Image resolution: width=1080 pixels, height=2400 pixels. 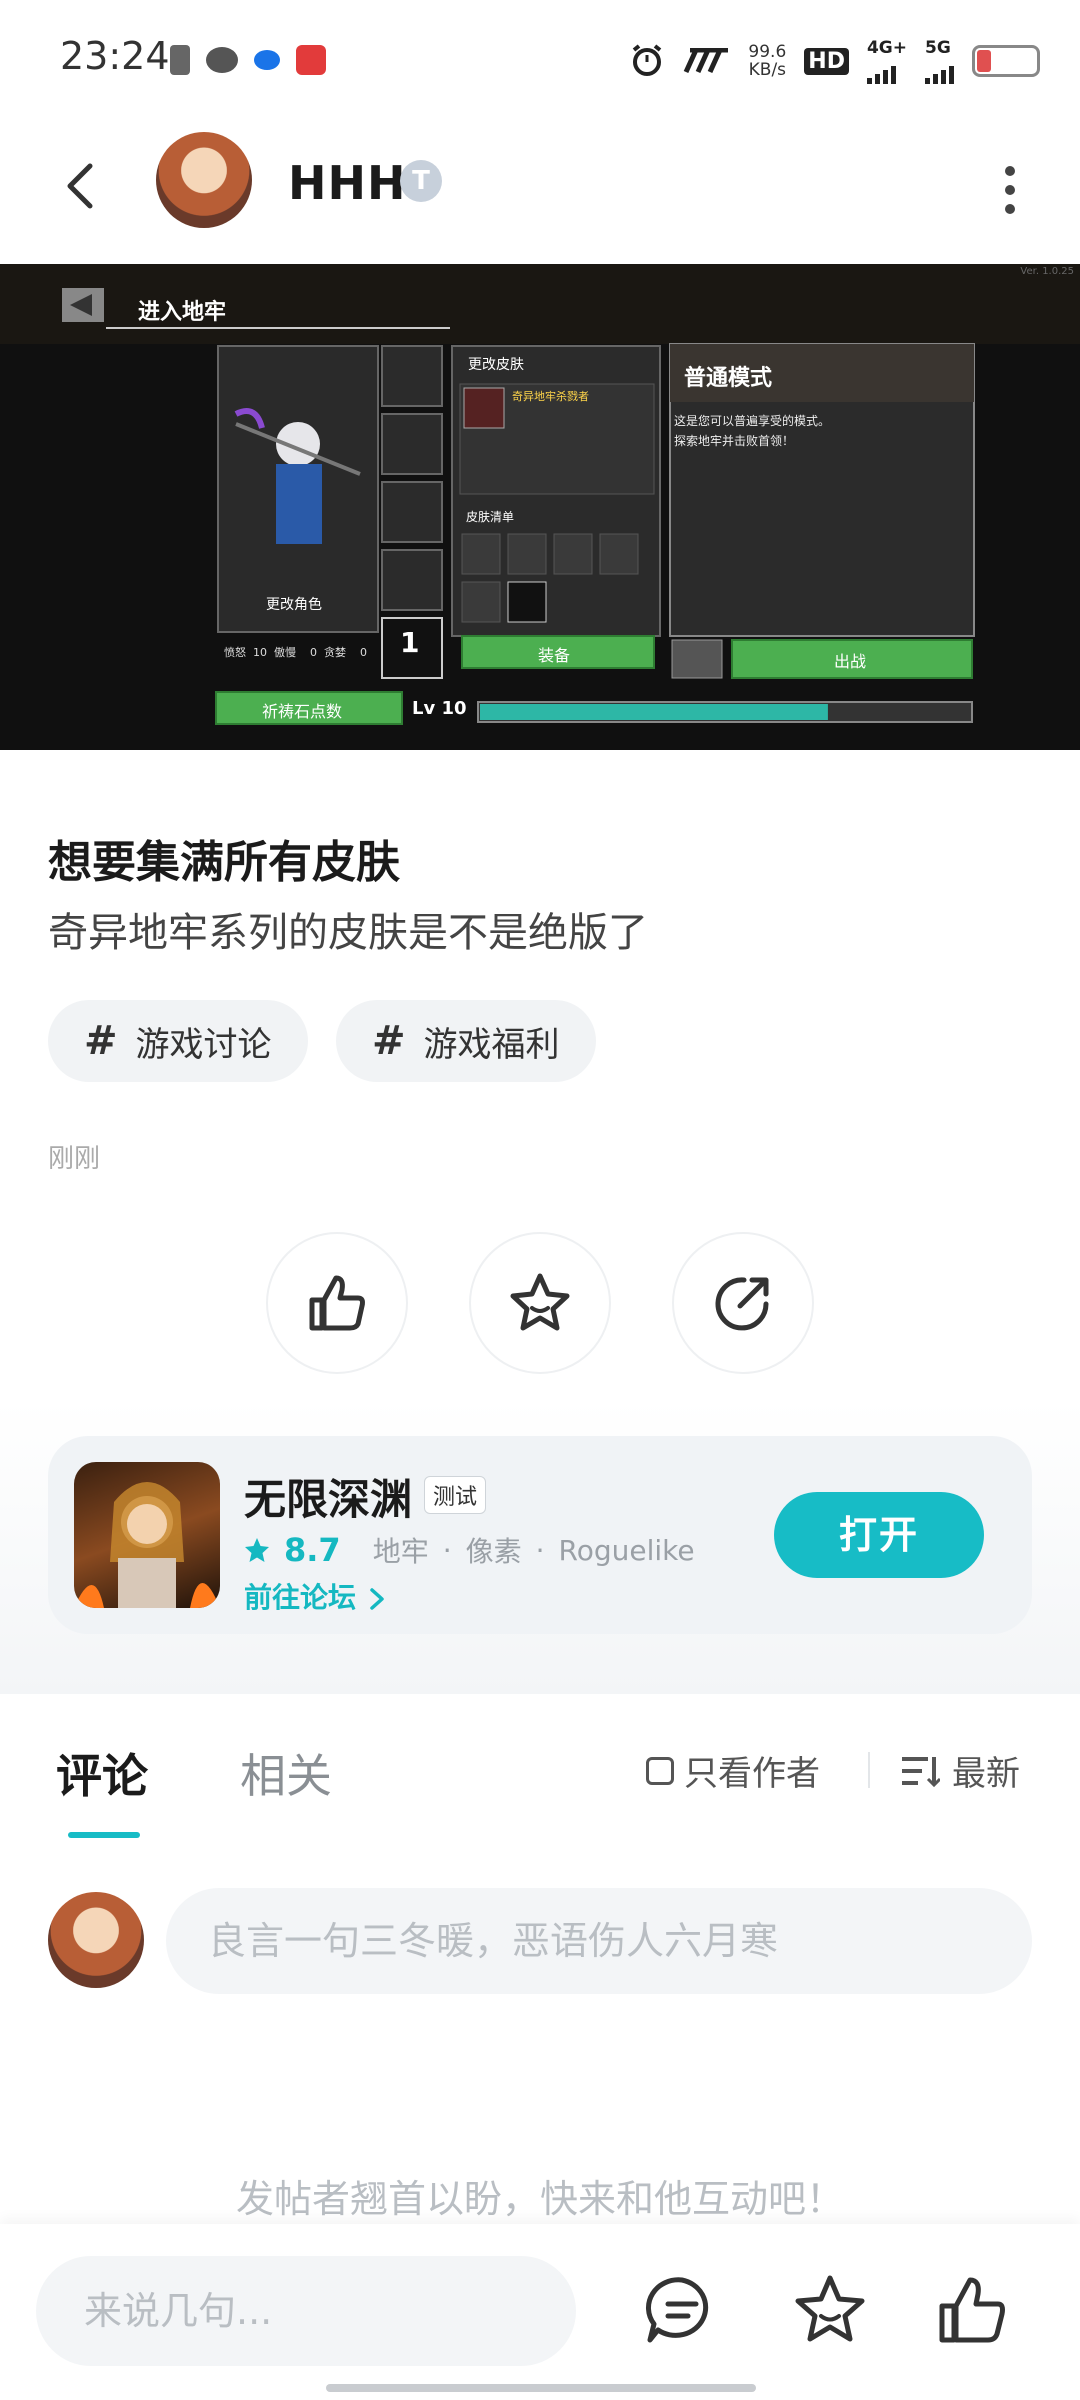 I want to click on game-rating: 8.7, so click(x=312, y=1550).